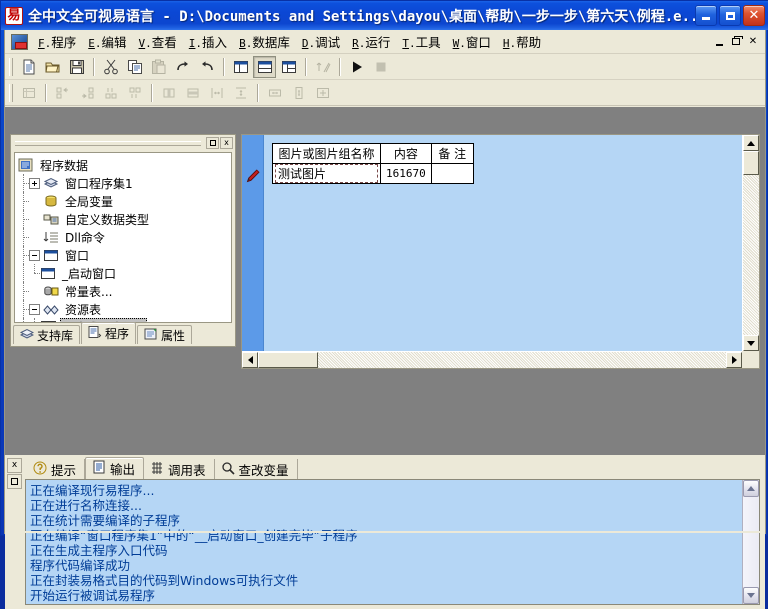  I want to click on tab-program: 程序, so click(108, 333).